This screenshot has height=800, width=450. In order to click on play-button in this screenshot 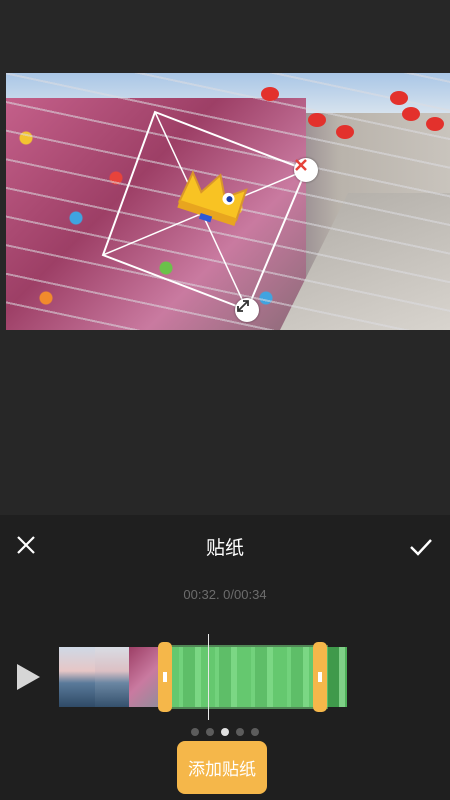, I will do `click(28, 677)`.